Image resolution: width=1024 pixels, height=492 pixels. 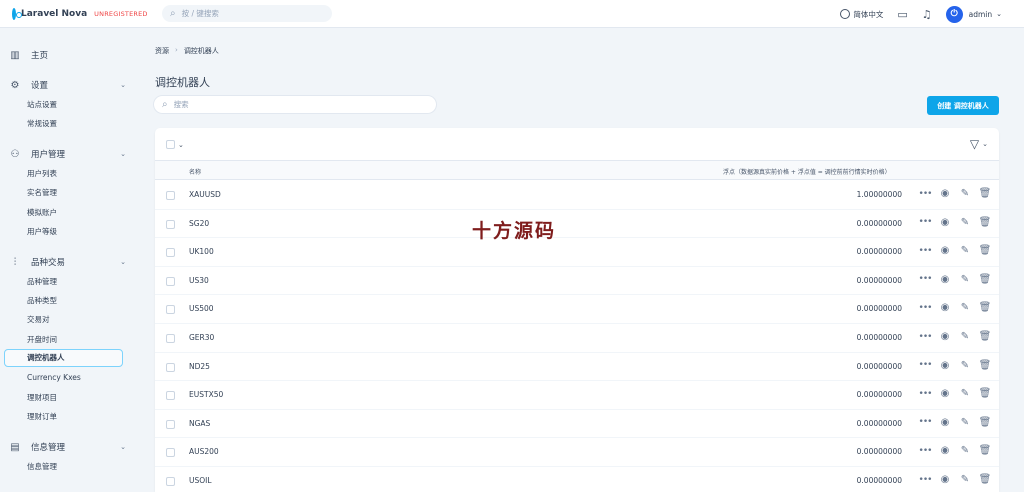 What do you see at coordinates (577, 424) in the screenshot?
I see `table-row: NGAS 0.00000000 ••• ◉ ✎ 🗑` at bounding box center [577, 424].